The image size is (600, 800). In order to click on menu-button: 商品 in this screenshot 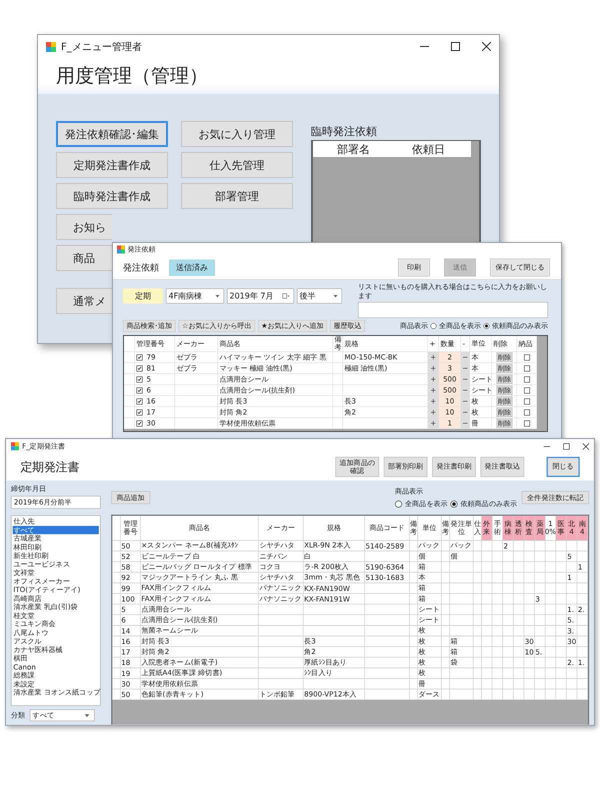, I will do `click(84, 258)`.